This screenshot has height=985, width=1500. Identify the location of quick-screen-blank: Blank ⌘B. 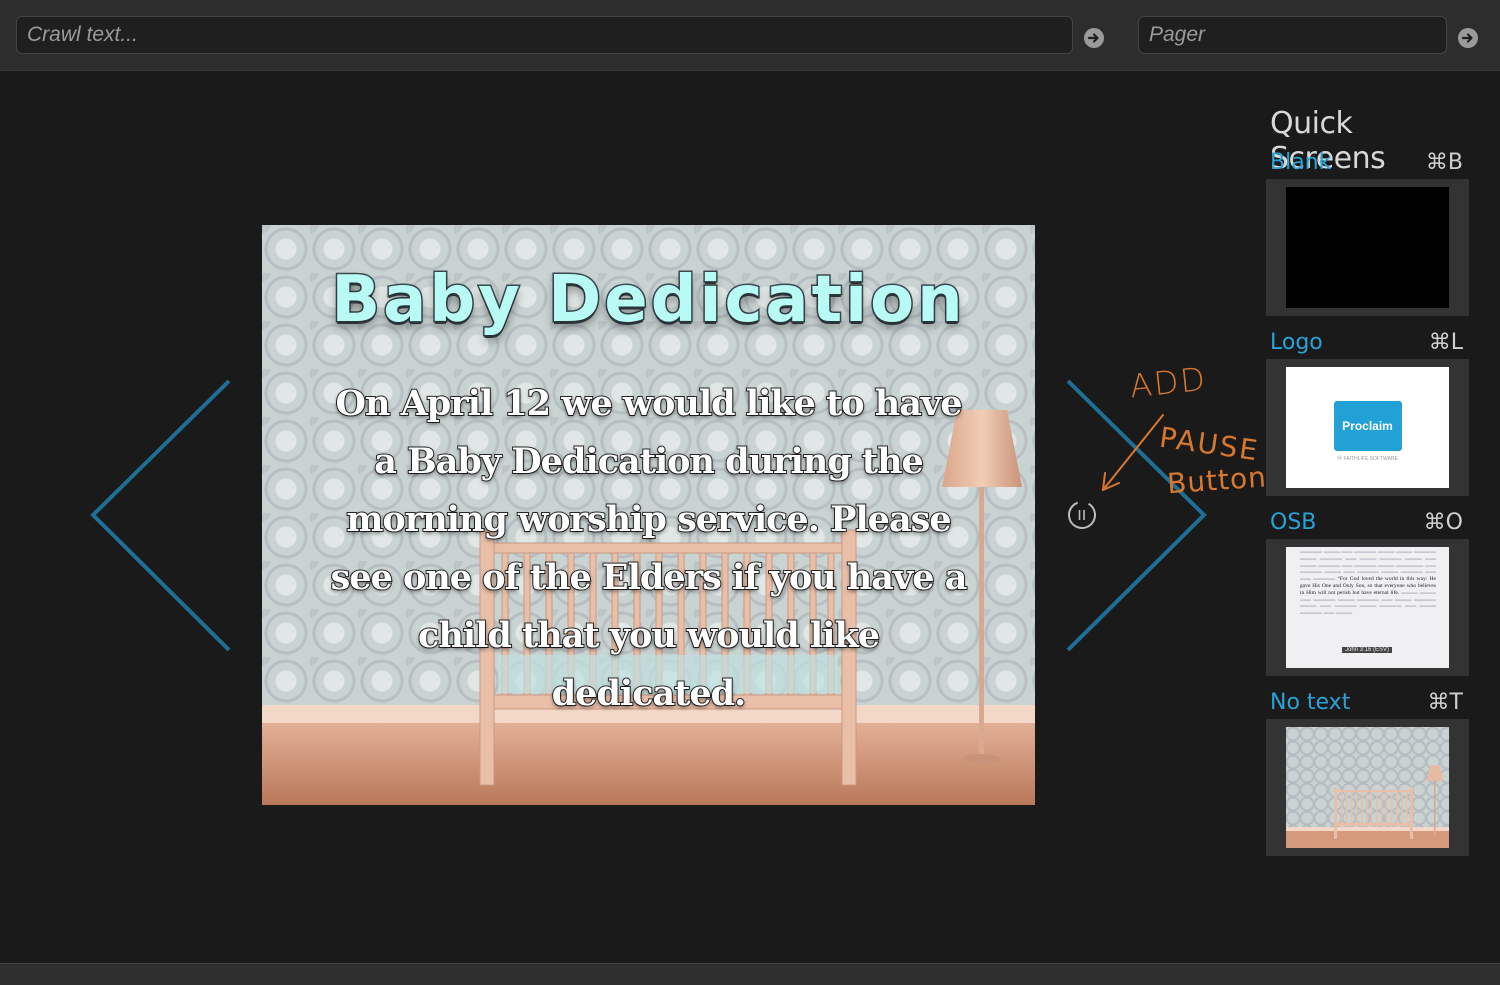
(1367, 233).